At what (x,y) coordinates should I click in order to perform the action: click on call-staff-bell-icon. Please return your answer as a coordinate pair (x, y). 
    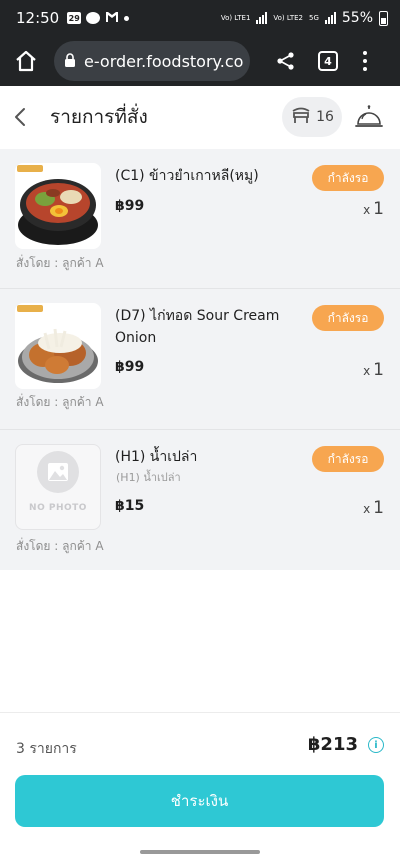
    Looking at the image, I should click on (369, 117).